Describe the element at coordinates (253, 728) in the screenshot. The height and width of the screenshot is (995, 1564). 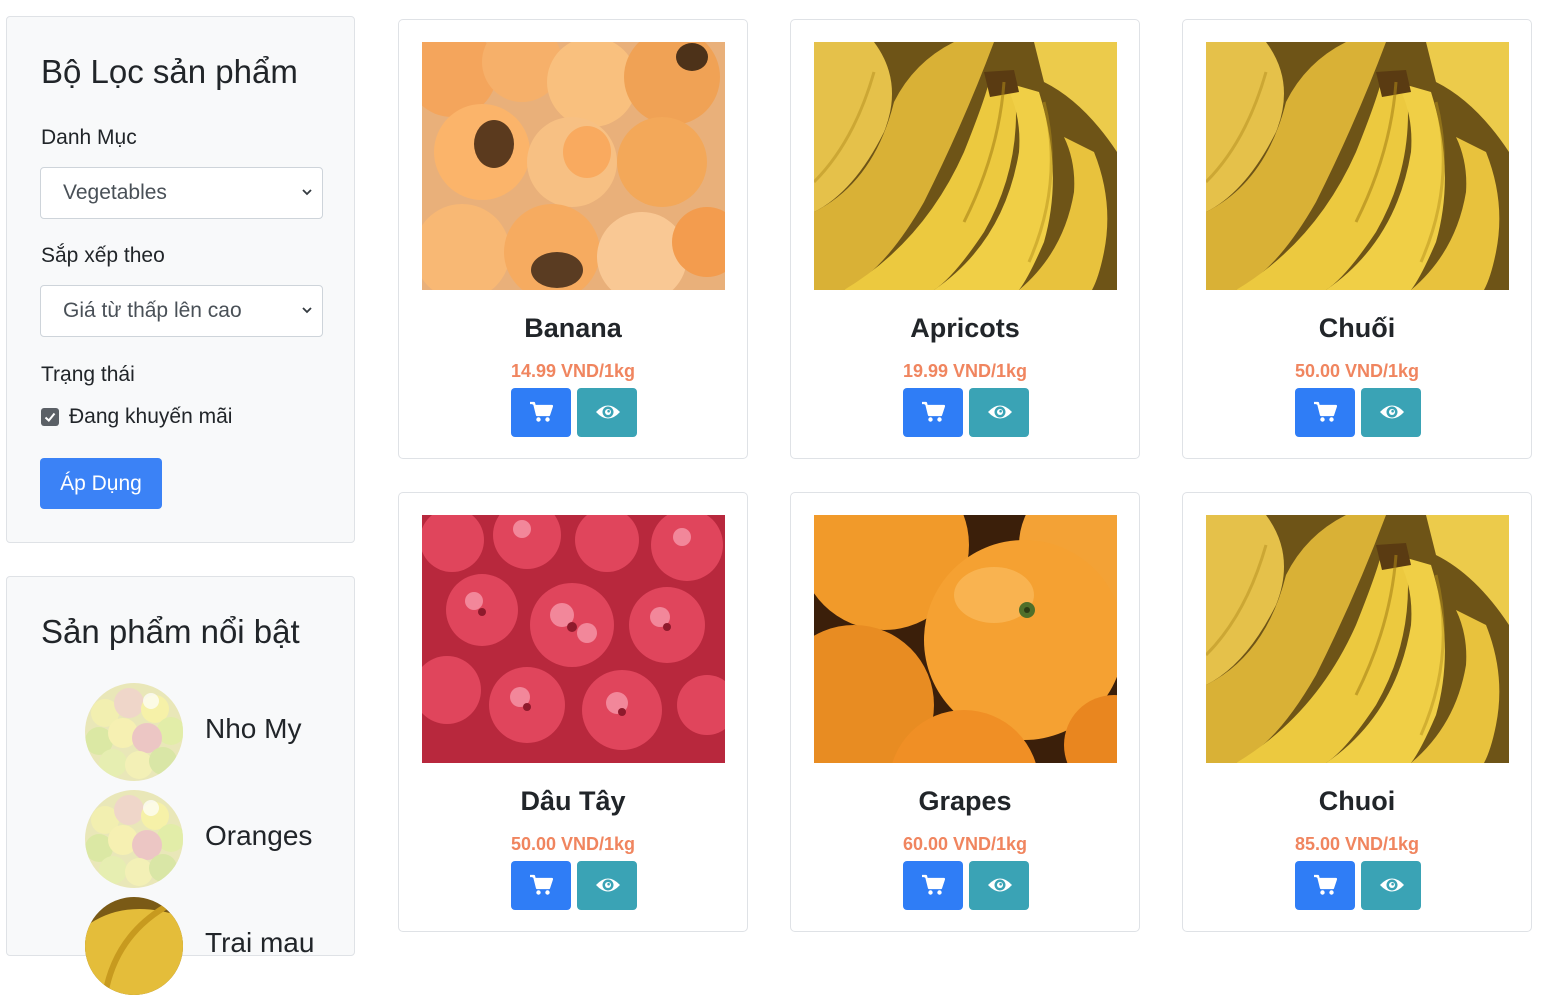
I see `featured-item-name: Nho My` at that location.